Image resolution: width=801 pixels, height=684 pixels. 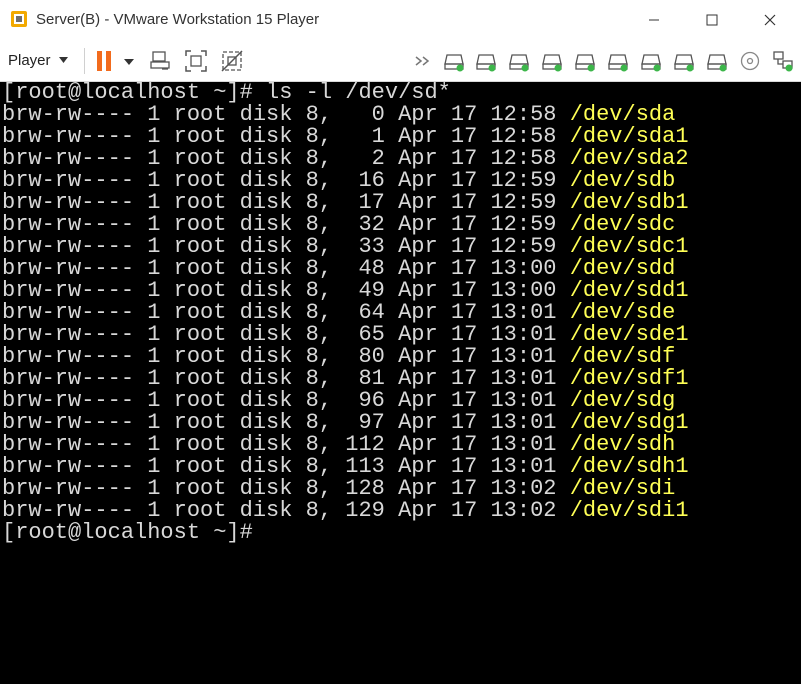 What do you see at coordinates (232, 61) in the screenshot?
I see `unity-icon` at bounding box center [232, 61].